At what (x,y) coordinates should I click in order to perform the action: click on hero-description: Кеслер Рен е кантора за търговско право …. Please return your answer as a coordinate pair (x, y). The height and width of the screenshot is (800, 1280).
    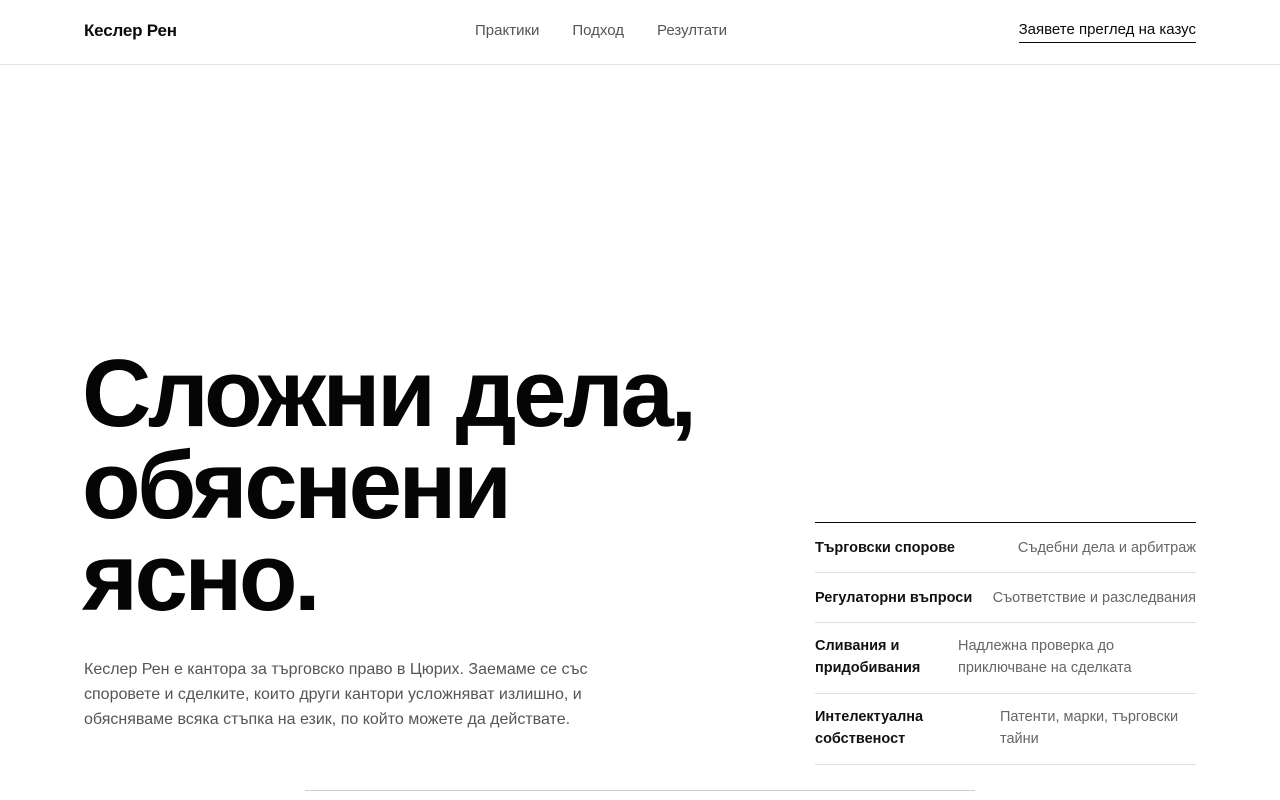
    Looking at the image, I should click on (336, 694).